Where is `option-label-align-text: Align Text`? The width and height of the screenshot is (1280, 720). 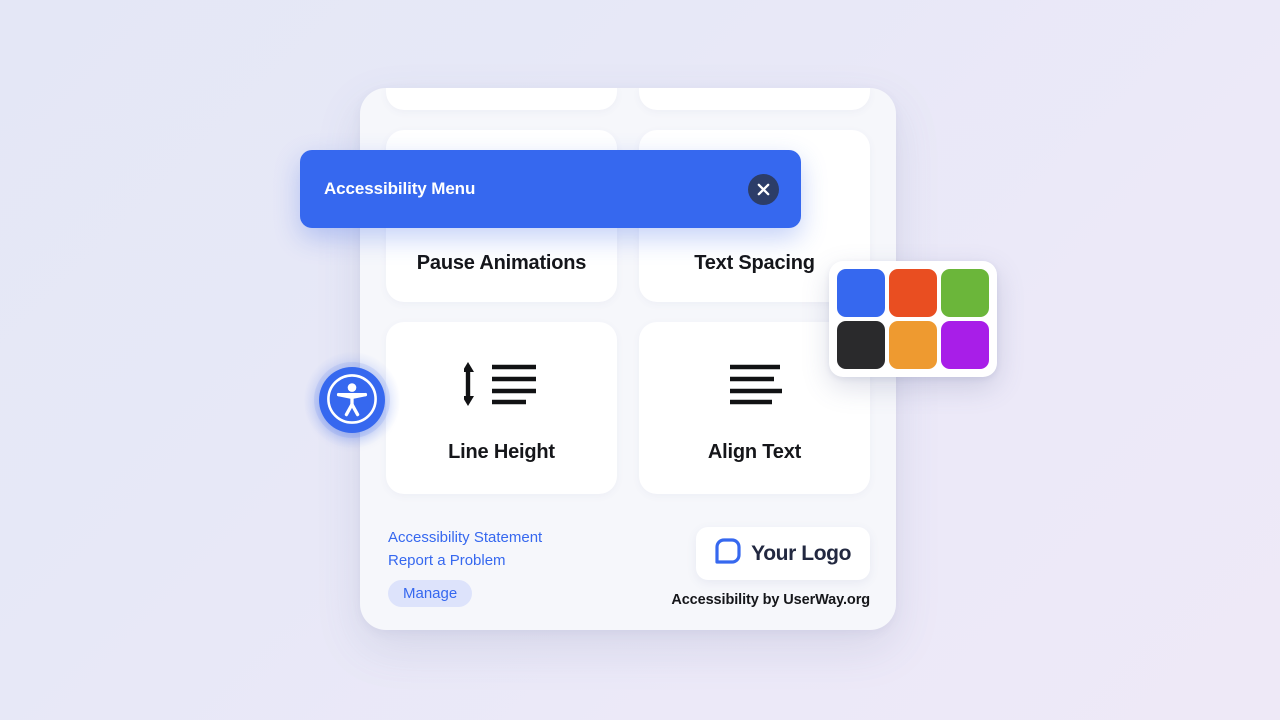
option-label-align-text: Align Text is located at coordinates (754, 451).